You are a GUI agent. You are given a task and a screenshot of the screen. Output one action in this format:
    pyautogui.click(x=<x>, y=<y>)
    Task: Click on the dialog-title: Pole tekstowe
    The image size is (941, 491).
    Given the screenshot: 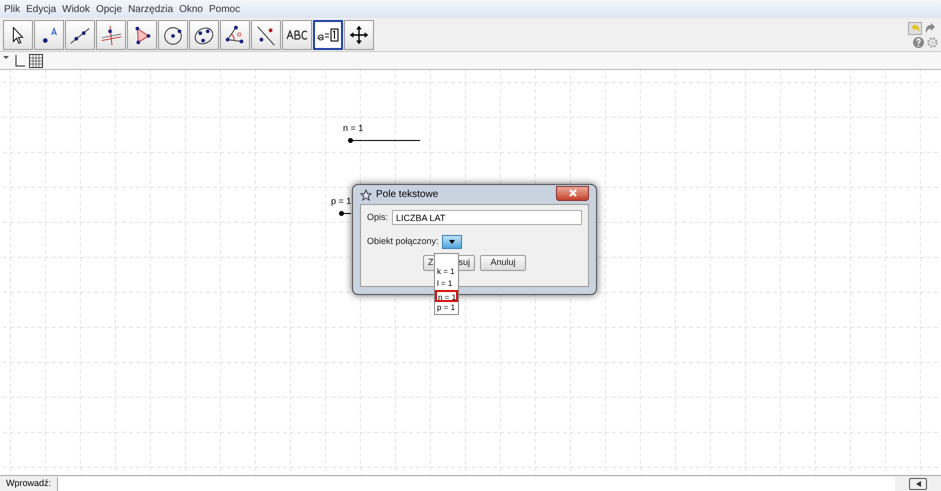 What is the action you would take?
    pyautogui.click(x=407, y=195)
    